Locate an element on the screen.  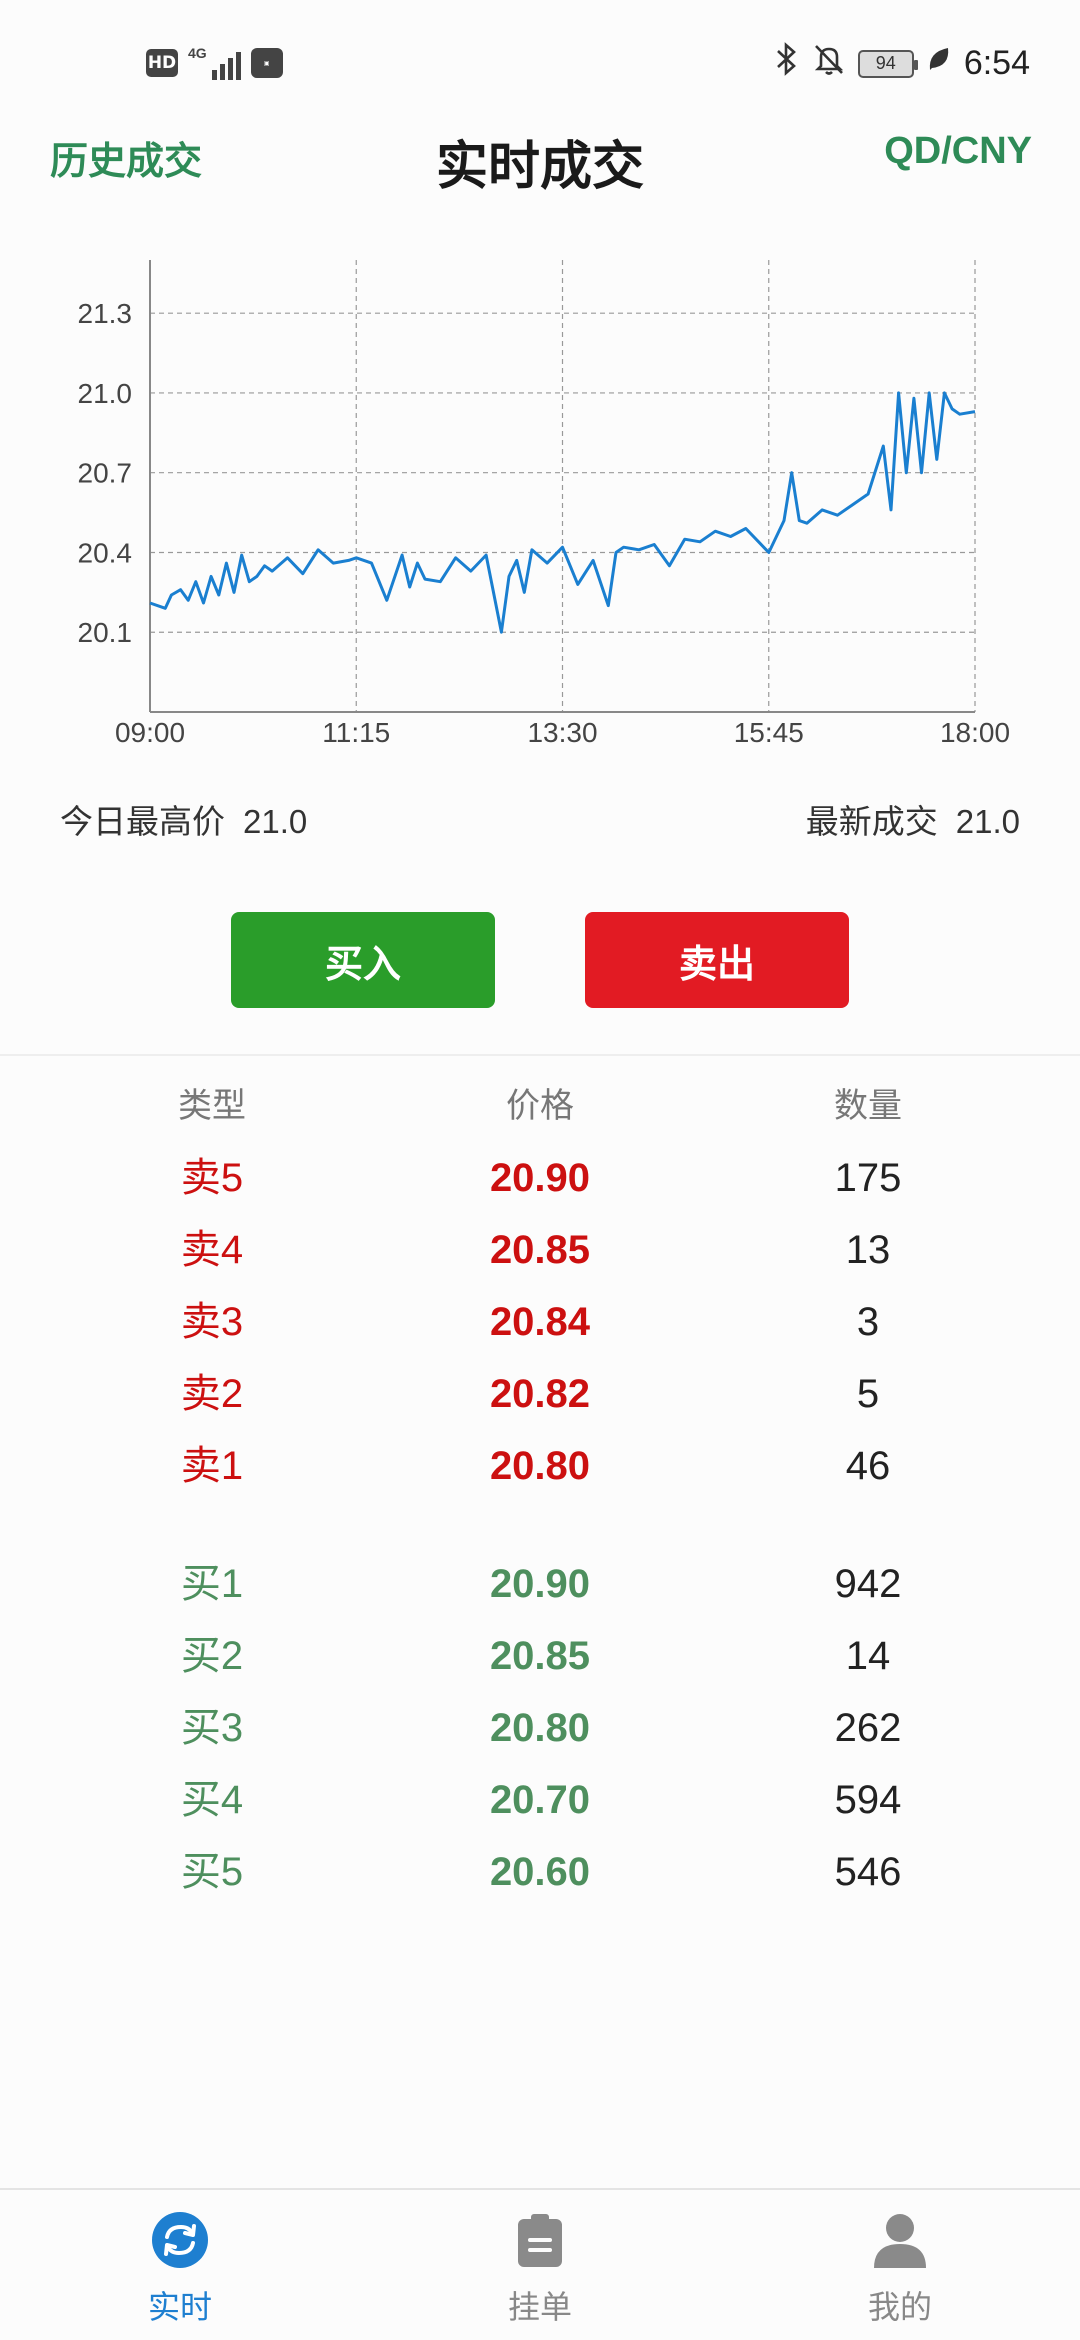
bid-row: 买2 20.85 14 is located at coordinates (540, 1664).